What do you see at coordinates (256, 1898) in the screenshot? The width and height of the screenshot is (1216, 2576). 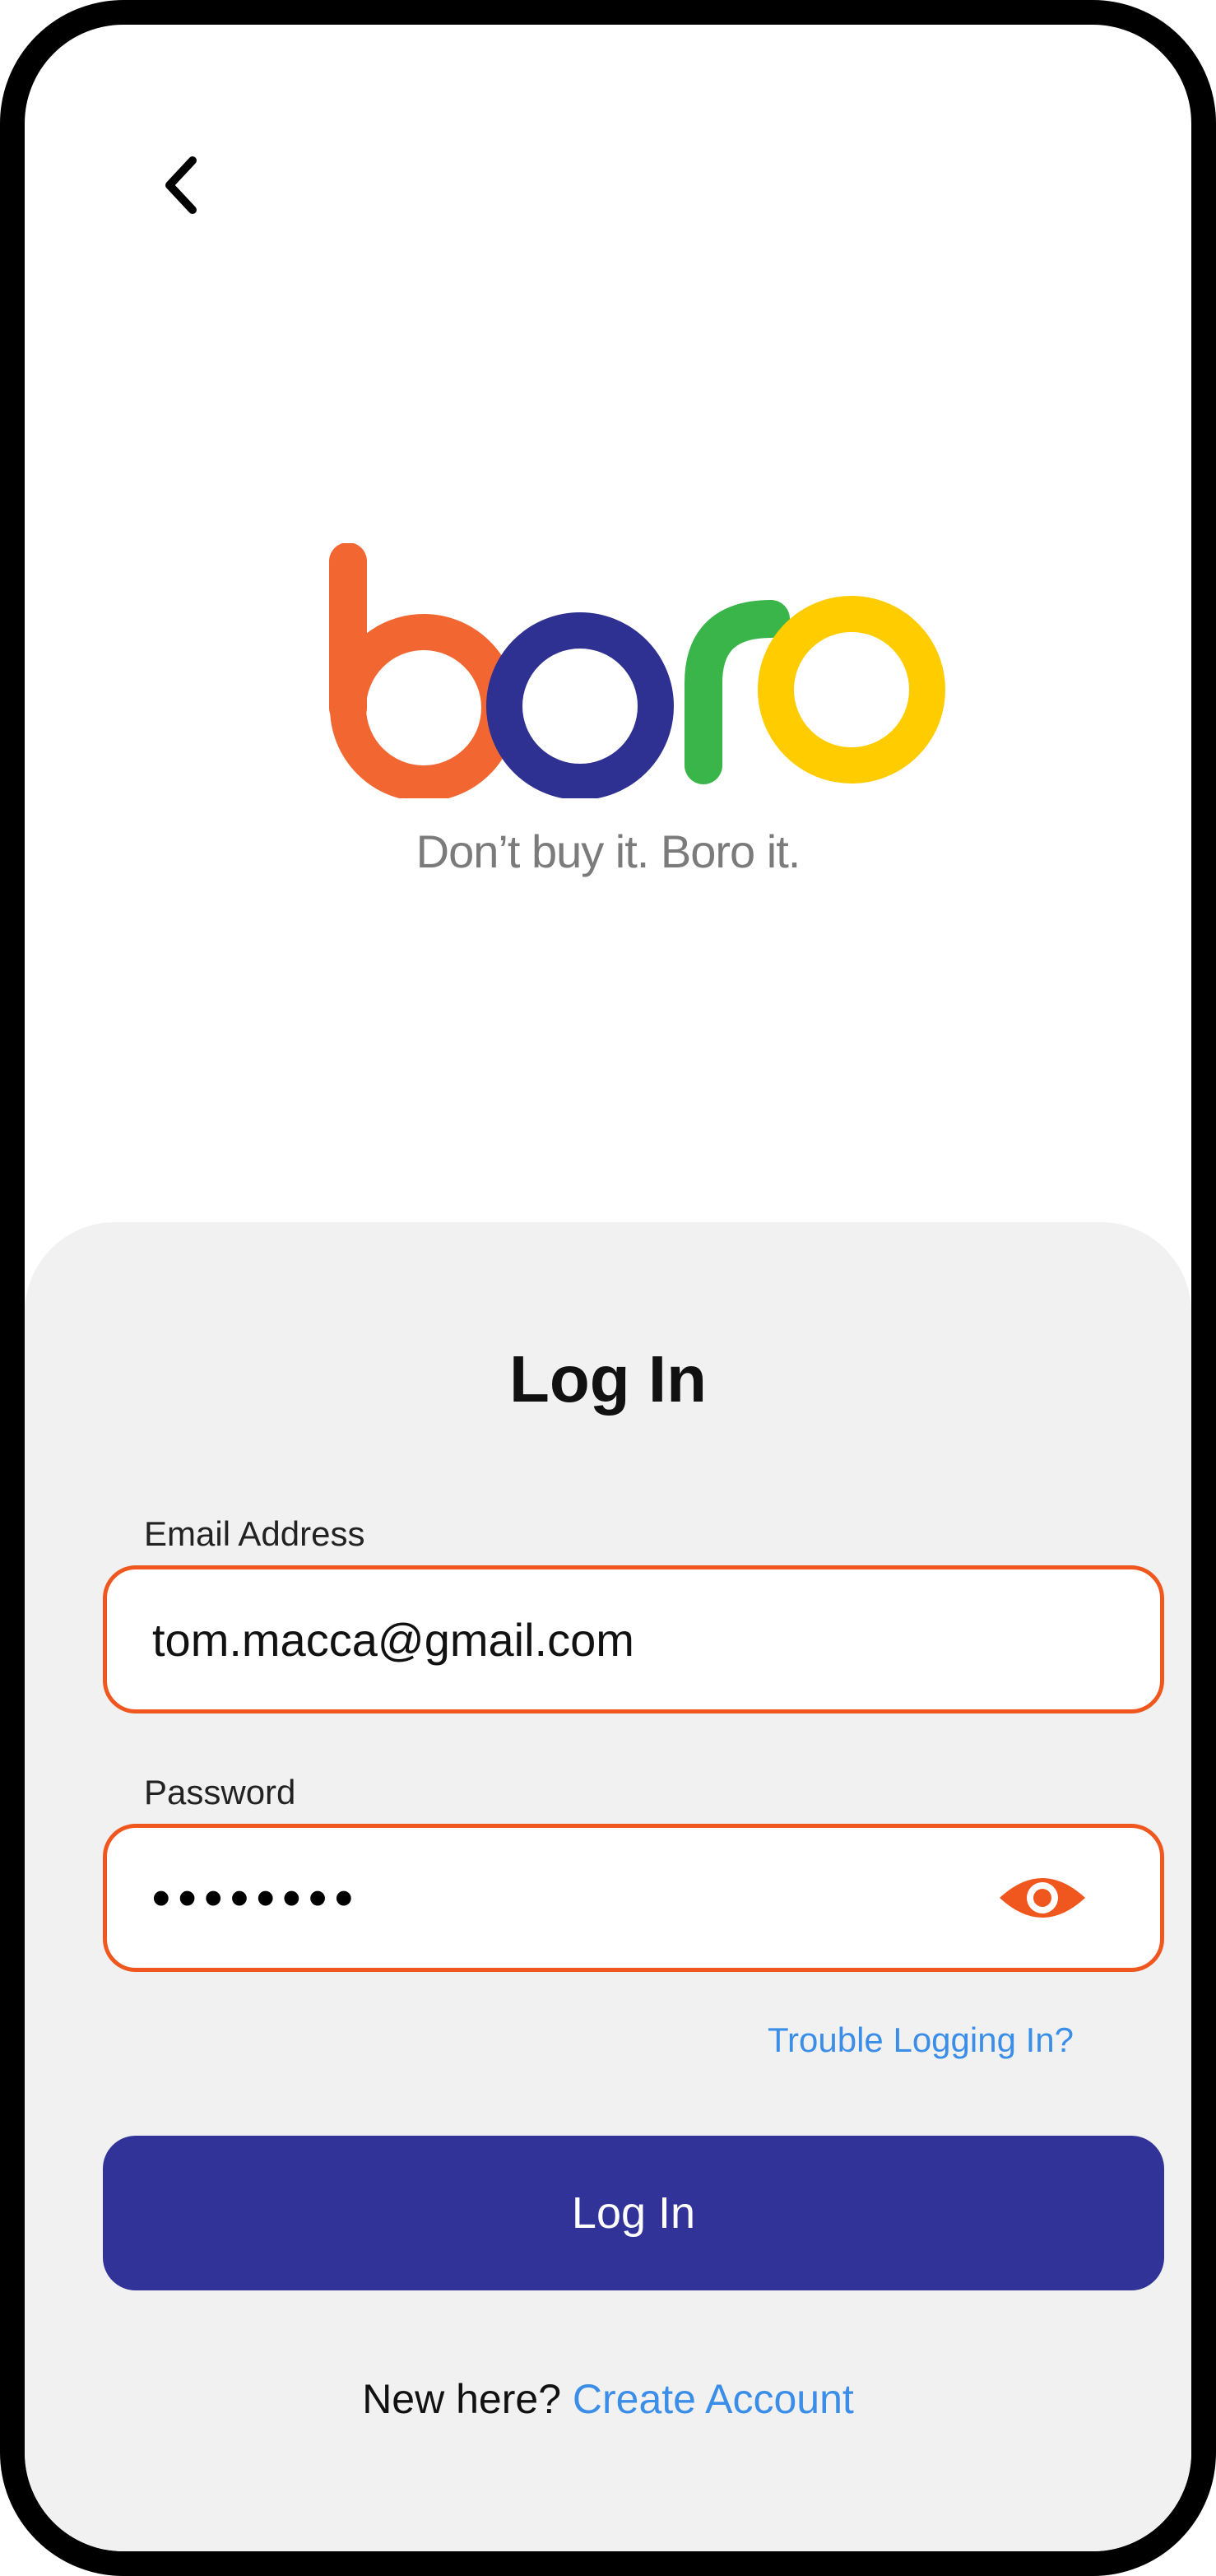 I see `password-value: ••••••••` at bounding box center [256, 1898].